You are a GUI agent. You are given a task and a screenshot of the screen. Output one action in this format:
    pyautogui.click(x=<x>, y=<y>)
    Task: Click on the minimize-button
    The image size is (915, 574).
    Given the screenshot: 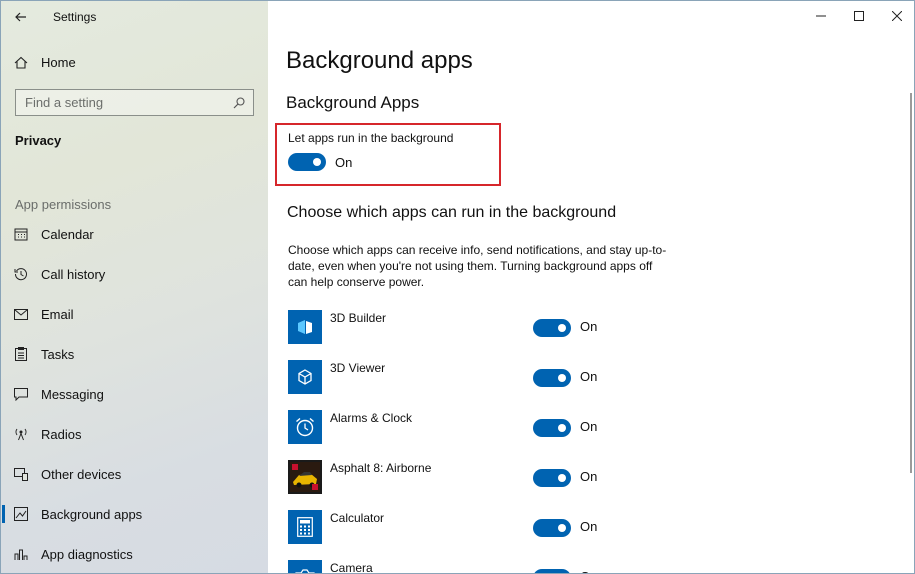 What is the action you would take?
    pyautogui.click(x=821, y=16)
    